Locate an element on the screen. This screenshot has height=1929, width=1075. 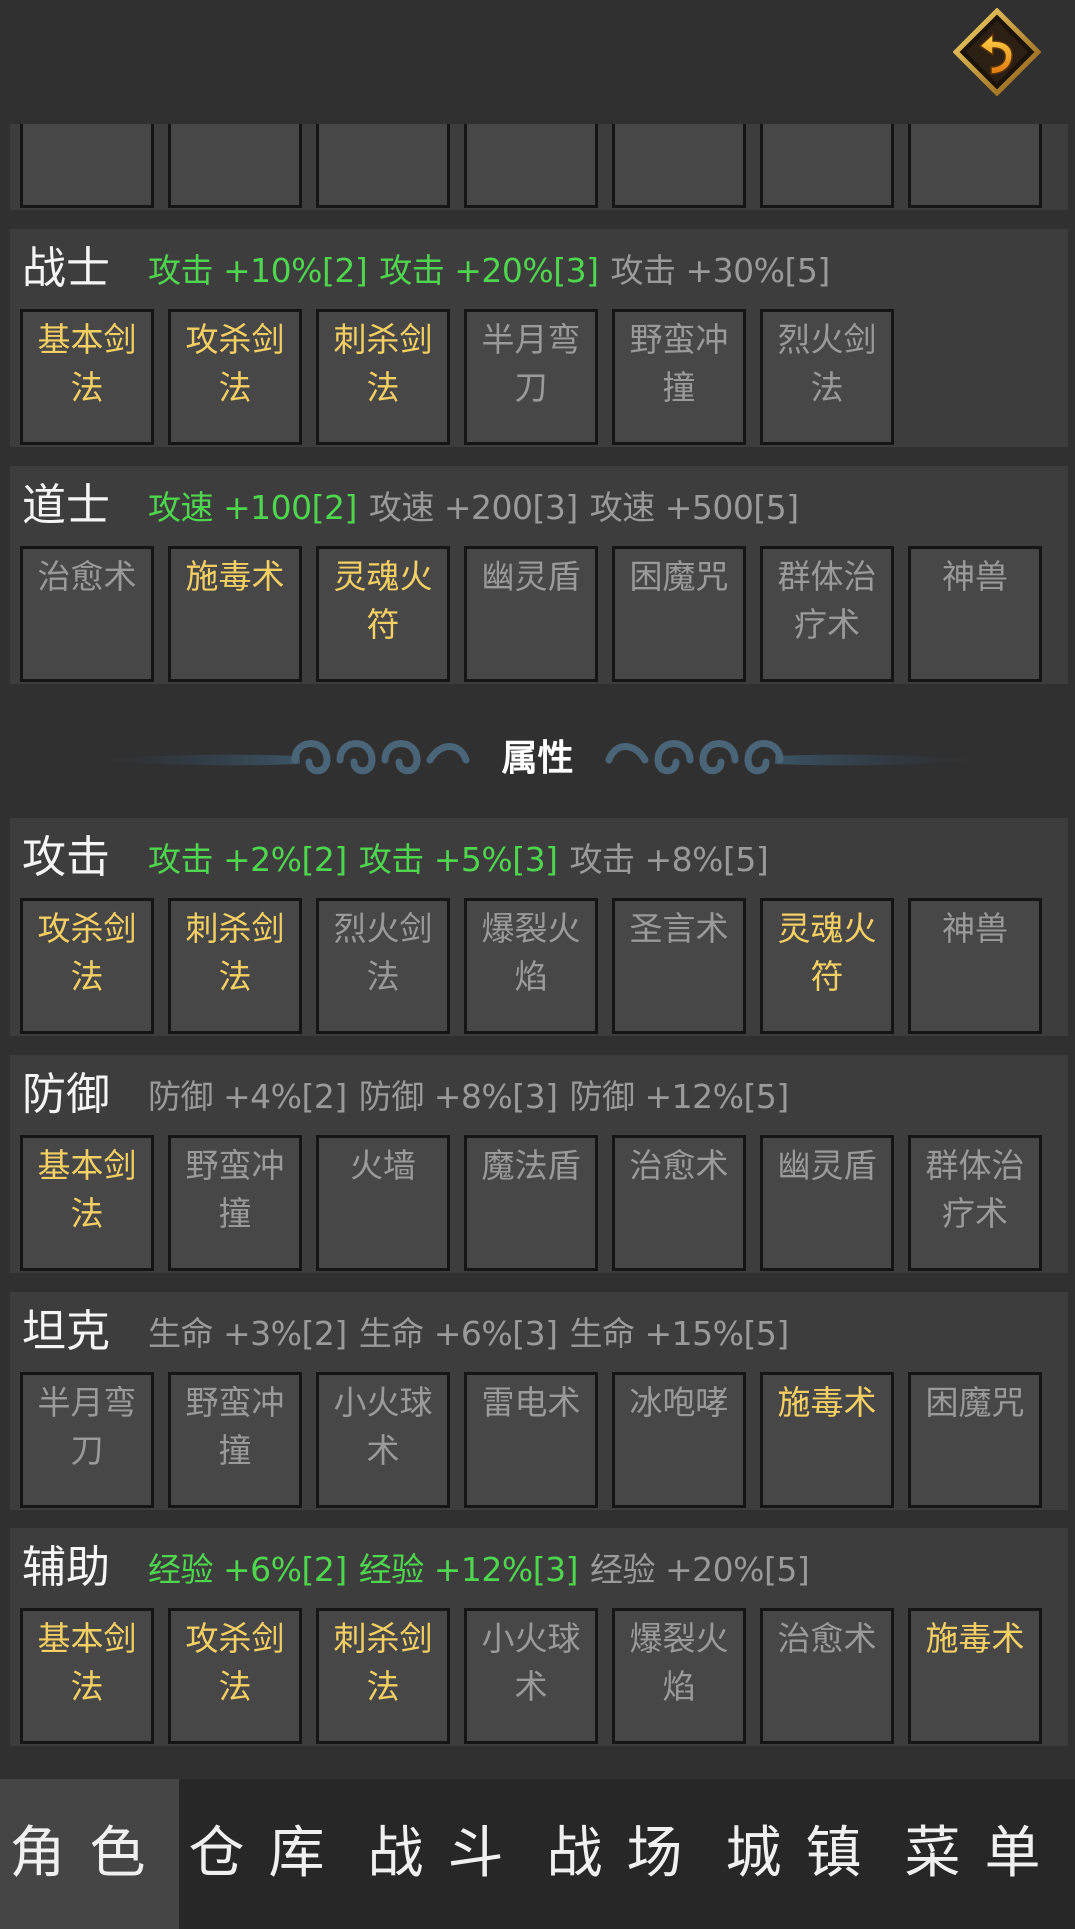
nav-tab: 仓库 is located at coordinates (268, 1854).